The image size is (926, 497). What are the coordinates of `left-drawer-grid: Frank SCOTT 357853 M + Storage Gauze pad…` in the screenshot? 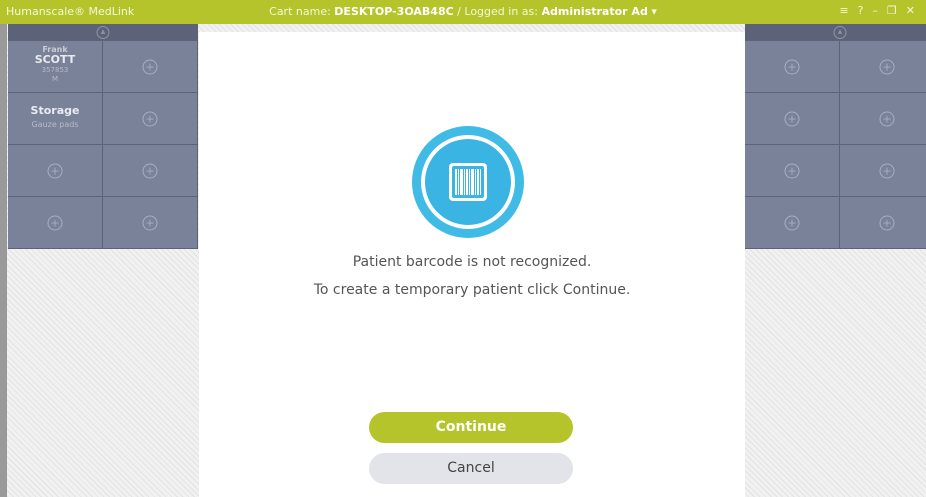 It's located at (103, 145).